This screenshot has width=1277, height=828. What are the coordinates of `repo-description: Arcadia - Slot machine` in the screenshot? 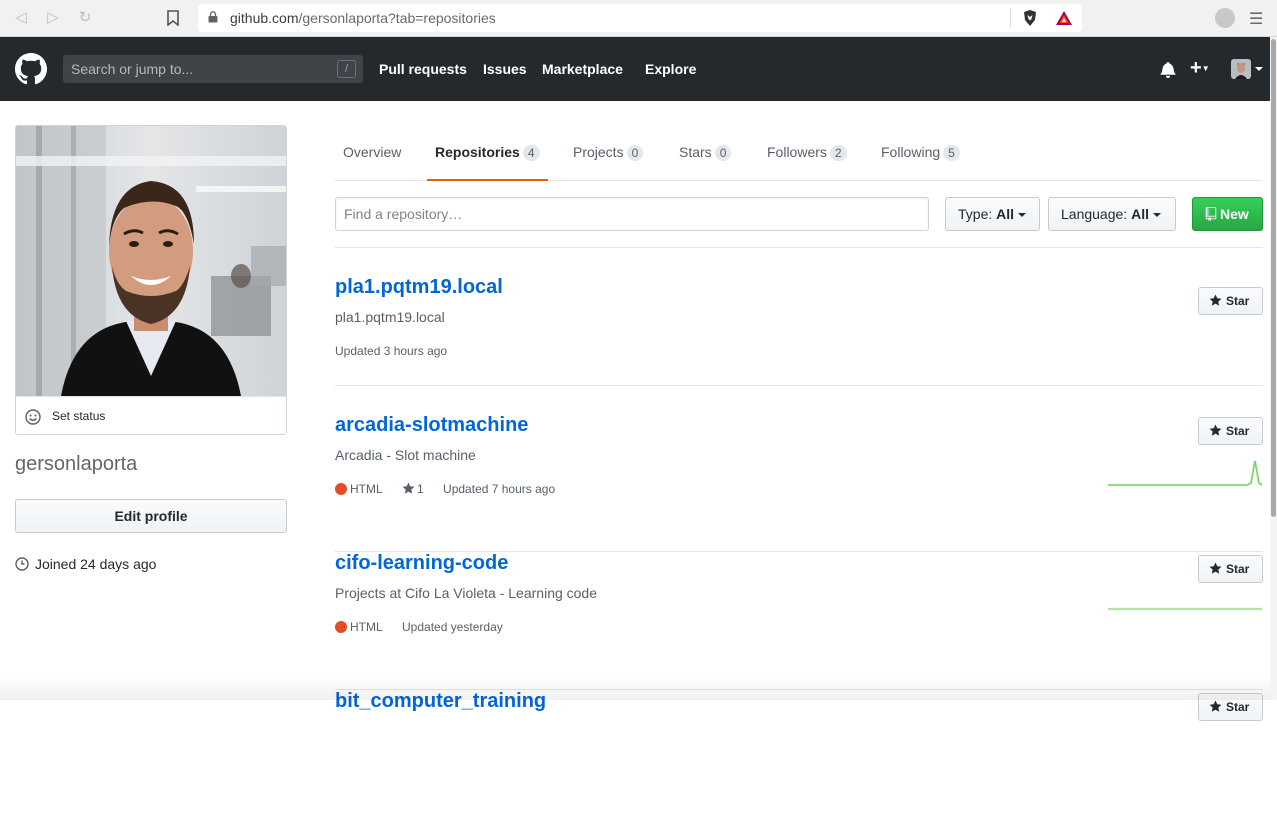 It's located at (405, 455).